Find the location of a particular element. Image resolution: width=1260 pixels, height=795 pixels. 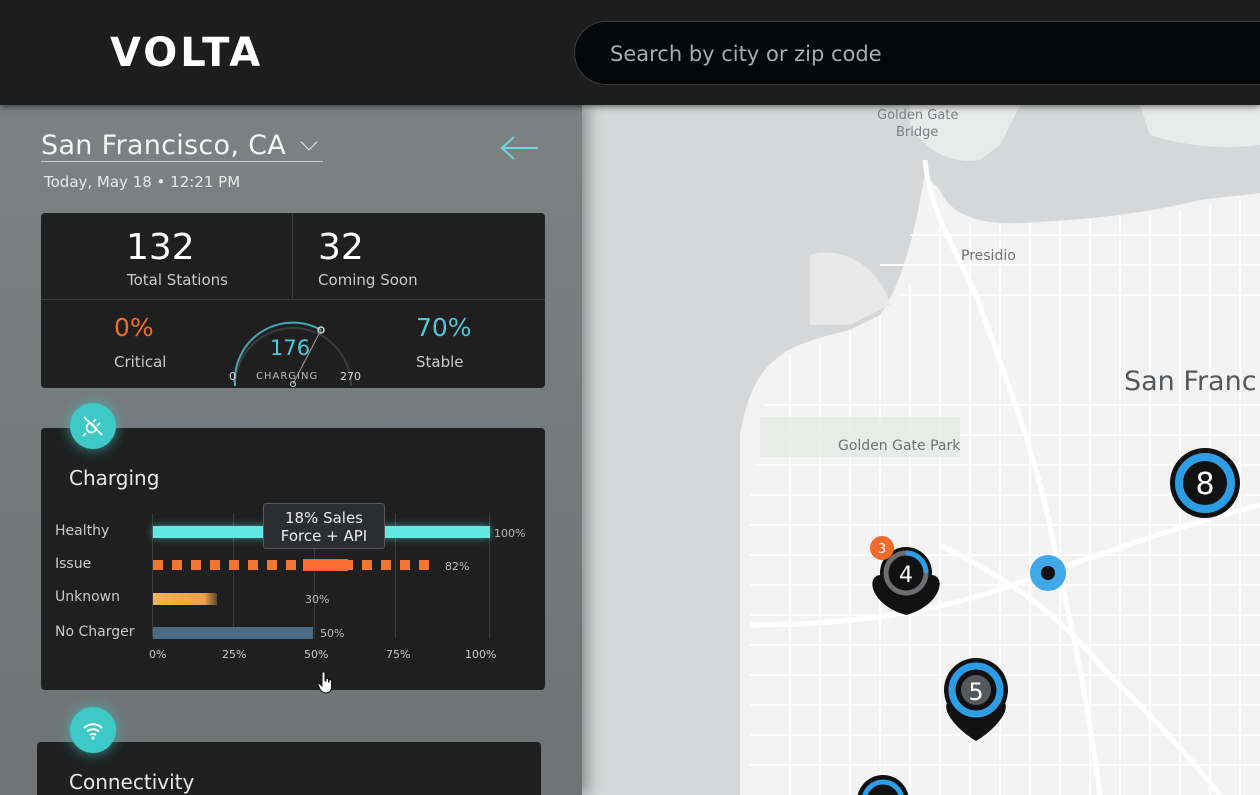

search-bar is located at coordinates (917, 53).